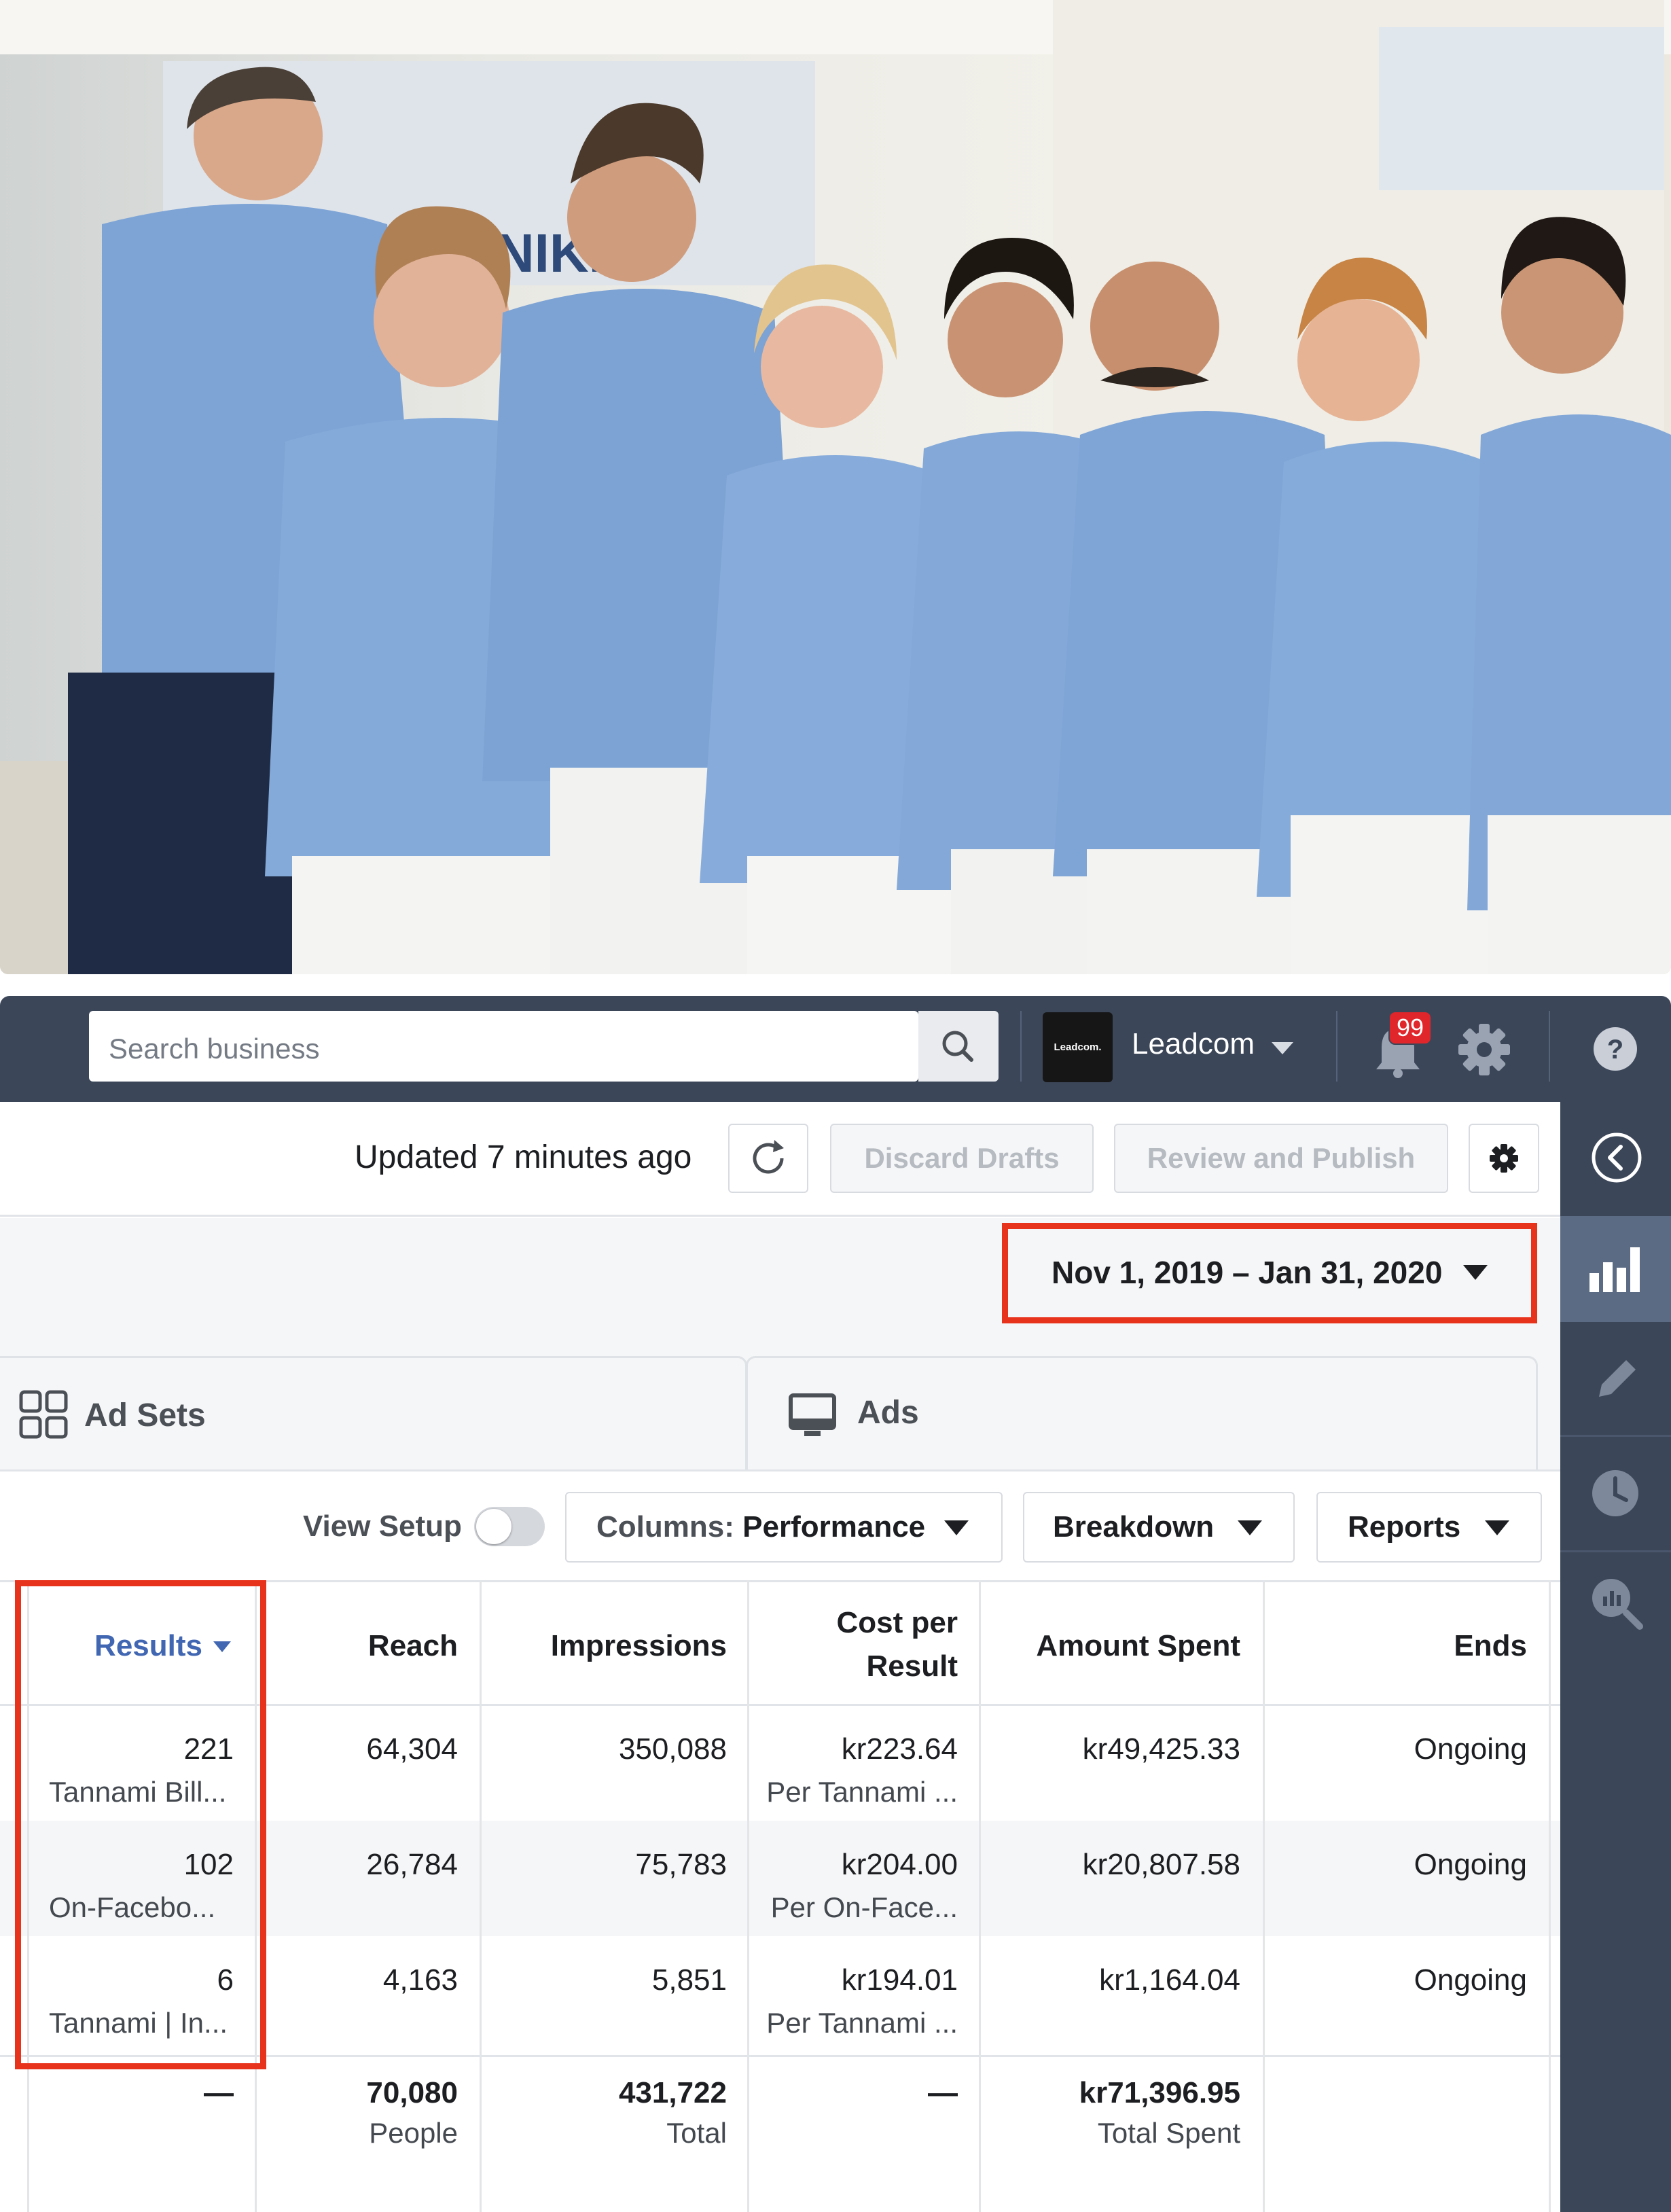 Image resolution: width=1671 pixels, height=2212 pixels. I want to click on bar-chart-icon, so click(1614, 1269).